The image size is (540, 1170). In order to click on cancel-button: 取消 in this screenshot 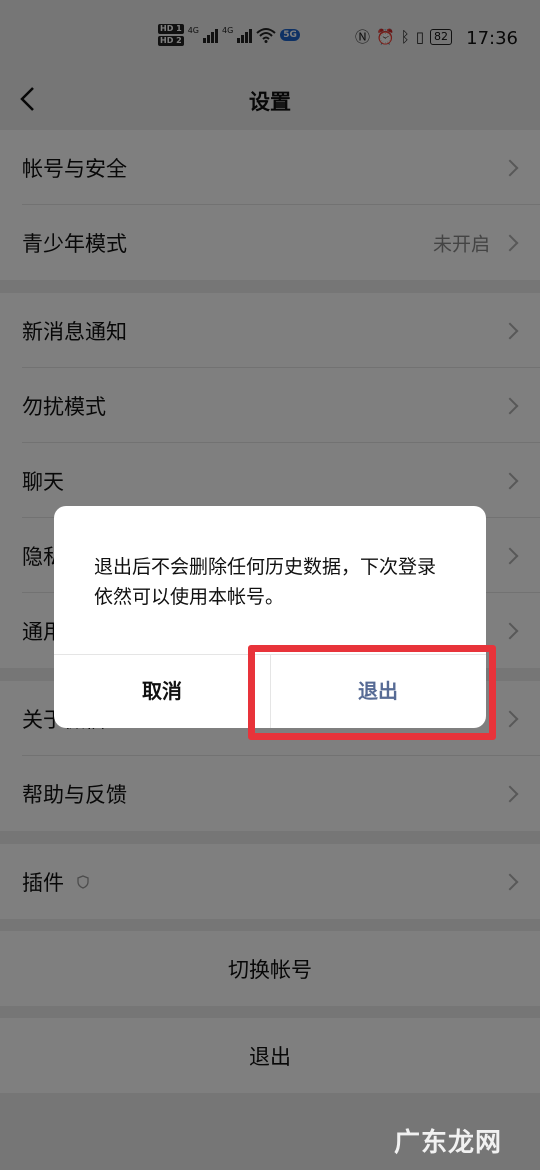, I will do `click(162, 691)`.